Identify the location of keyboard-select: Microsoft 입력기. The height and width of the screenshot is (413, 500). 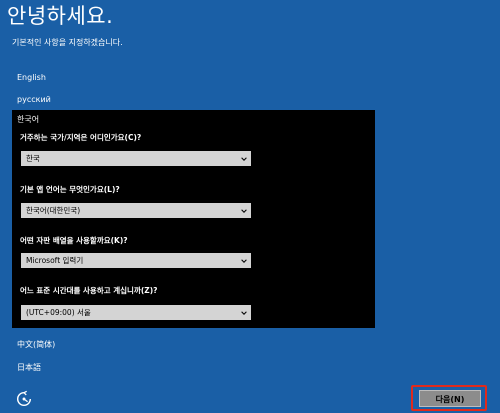
(136, 260).